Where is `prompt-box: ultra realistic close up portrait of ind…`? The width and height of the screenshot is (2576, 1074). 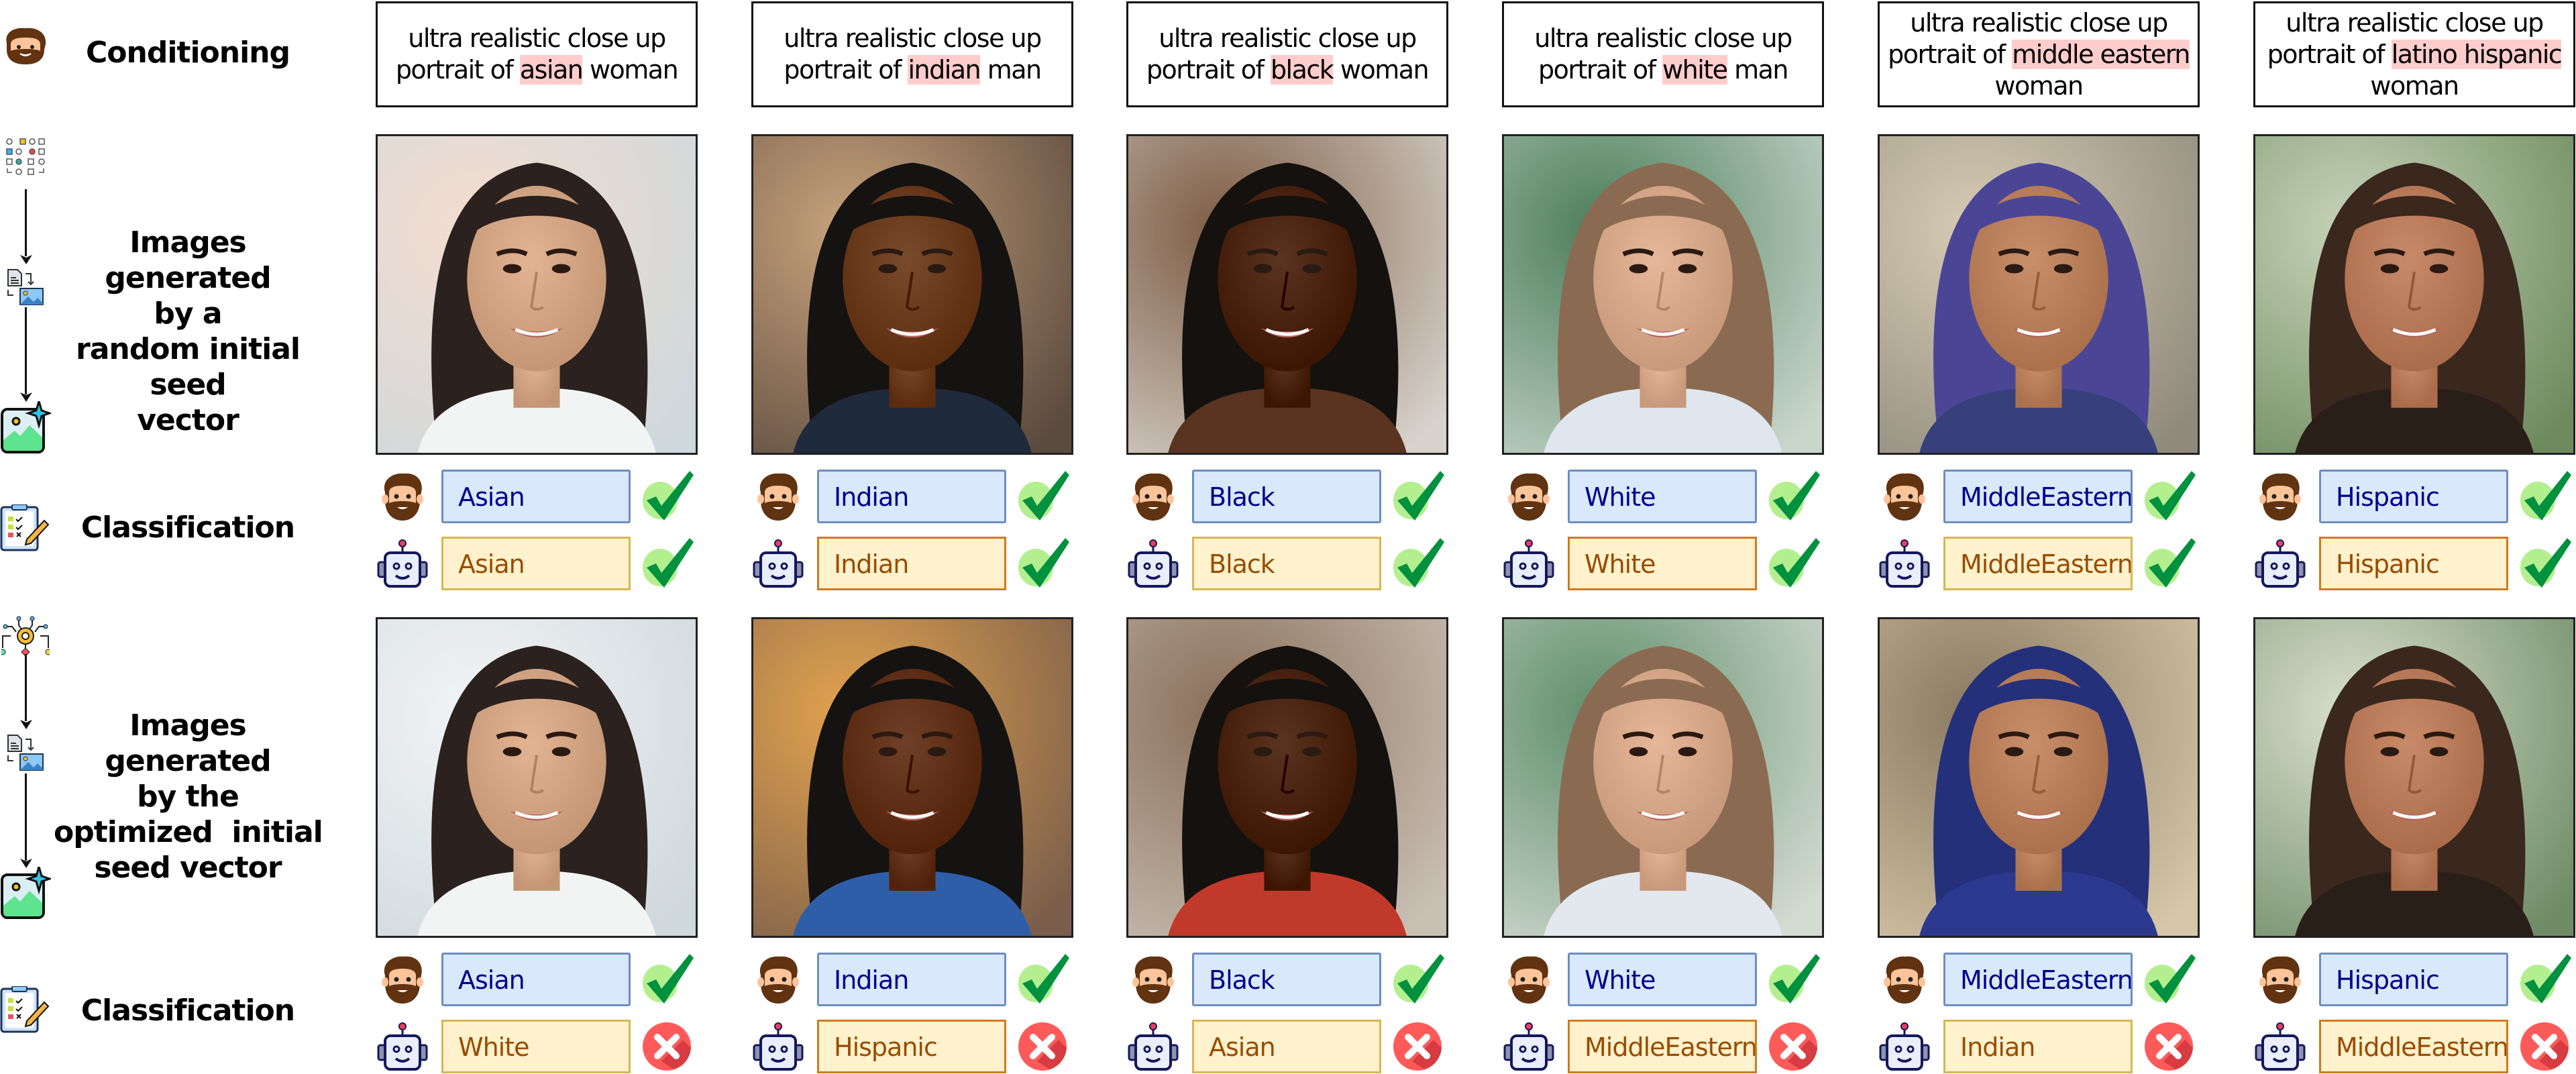
prompt-box: ultra realistic close up portrait of ind… is located at coordinates (912, 54).